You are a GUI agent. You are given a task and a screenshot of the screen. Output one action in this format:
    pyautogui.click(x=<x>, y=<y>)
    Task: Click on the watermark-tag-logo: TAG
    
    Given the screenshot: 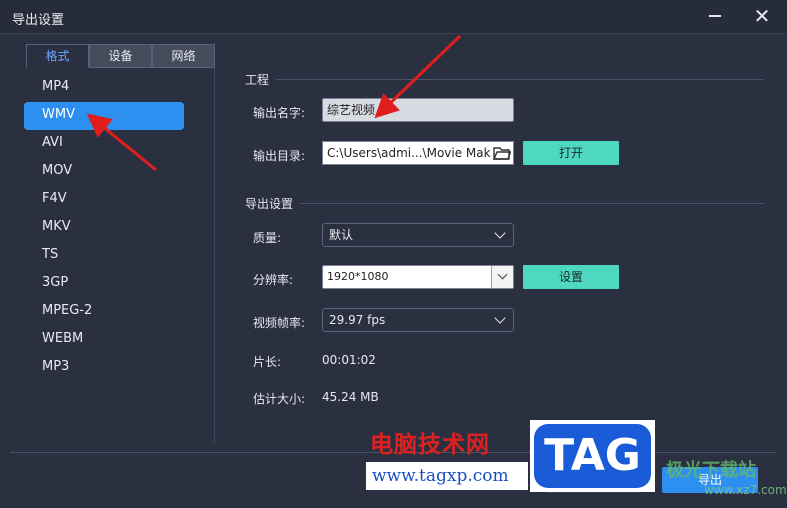 What is the action you would take?
    pyautogui.click(x=592, y=456)
    